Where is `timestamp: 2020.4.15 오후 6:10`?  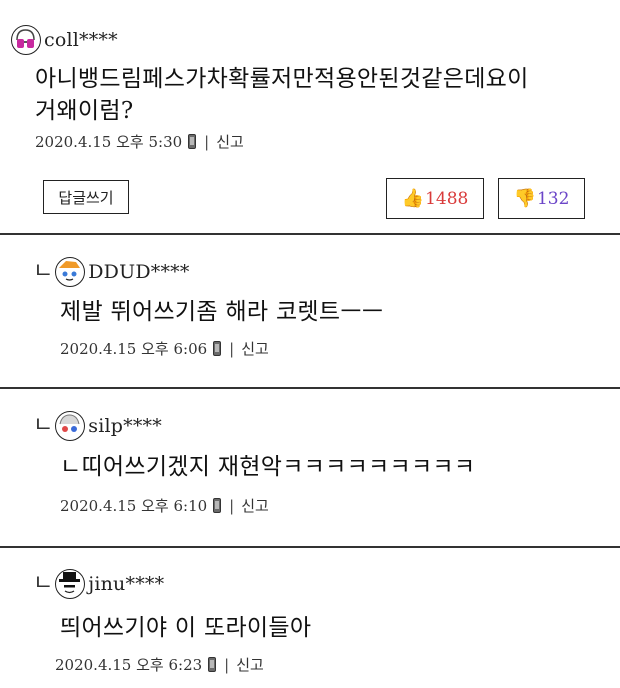
timestamp: 2020.4.15 오후 6:10 is located at coordinates (134, 506).